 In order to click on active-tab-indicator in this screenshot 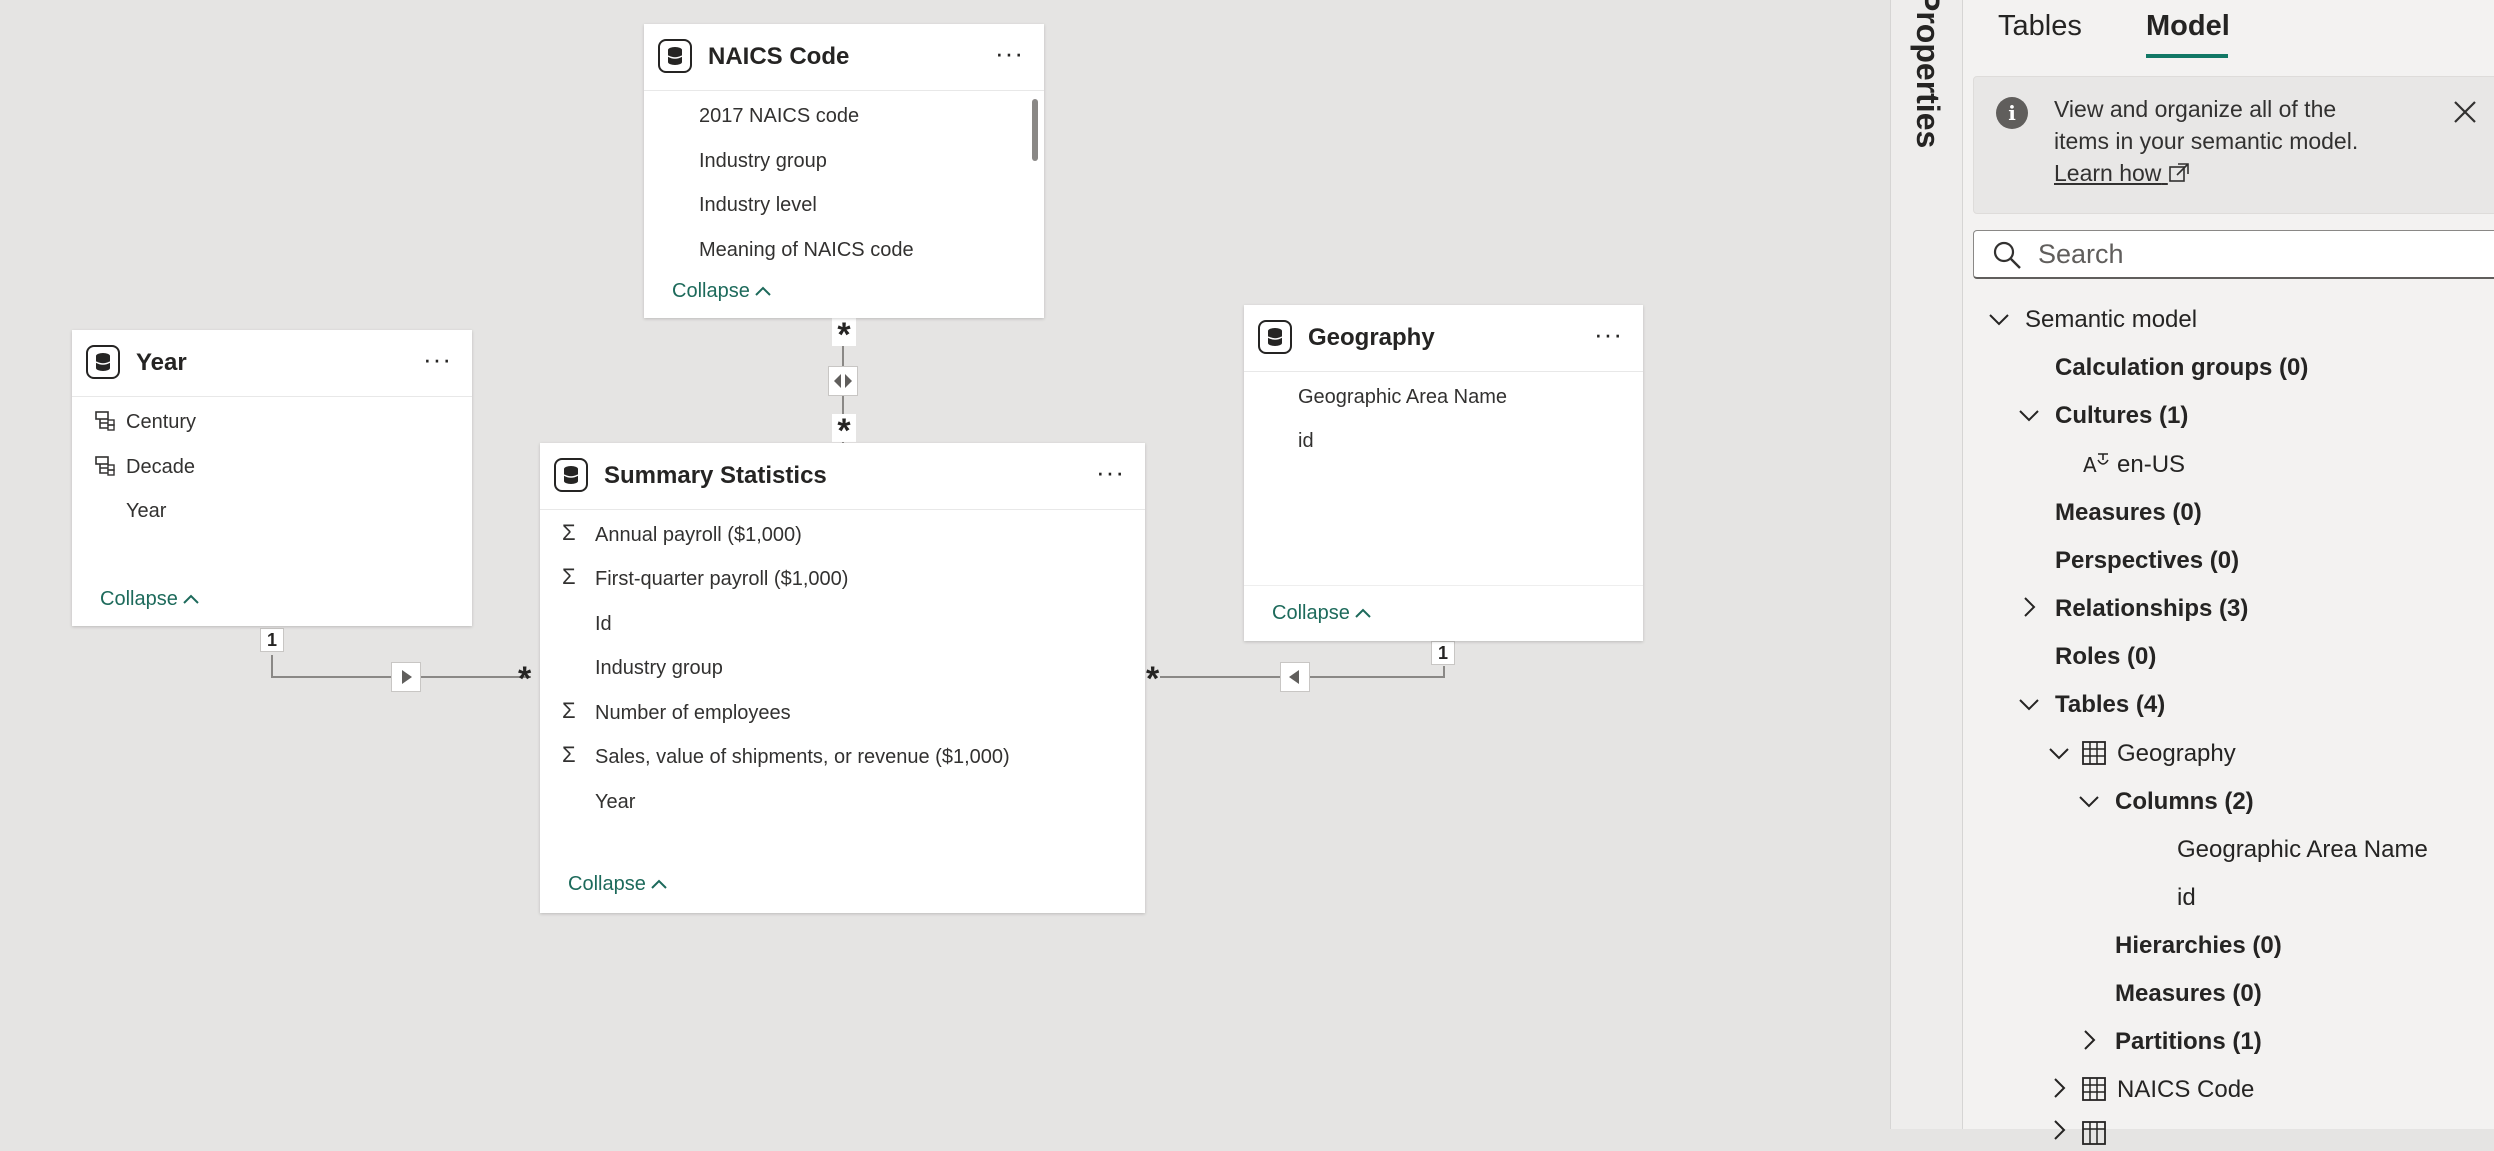, I will do `click(2187, 56)`.